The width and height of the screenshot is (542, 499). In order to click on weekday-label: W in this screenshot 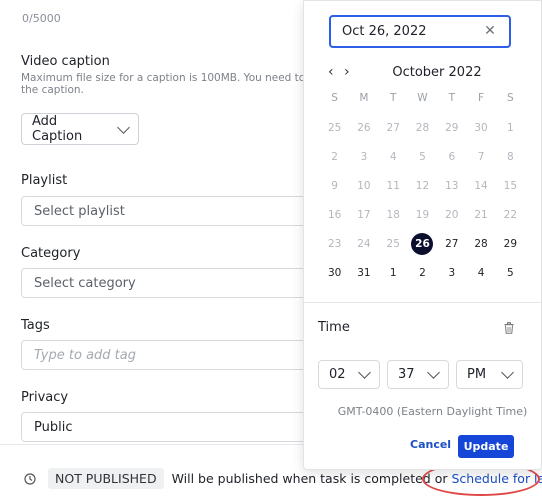, I will do `click(422, 98)`.